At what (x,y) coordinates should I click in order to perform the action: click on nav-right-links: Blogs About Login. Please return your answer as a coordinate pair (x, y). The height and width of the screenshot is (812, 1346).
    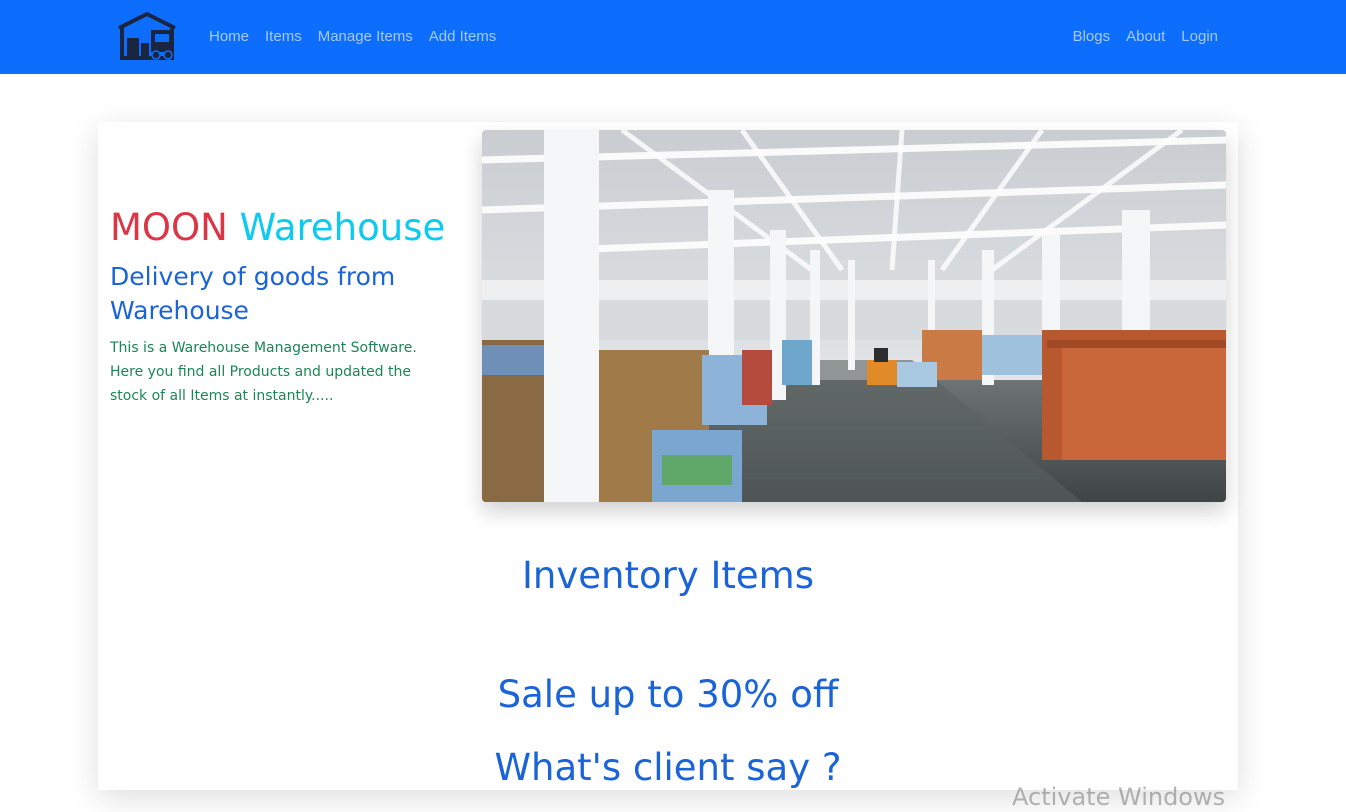
    Looking at the image, I should click on (1145, 37).